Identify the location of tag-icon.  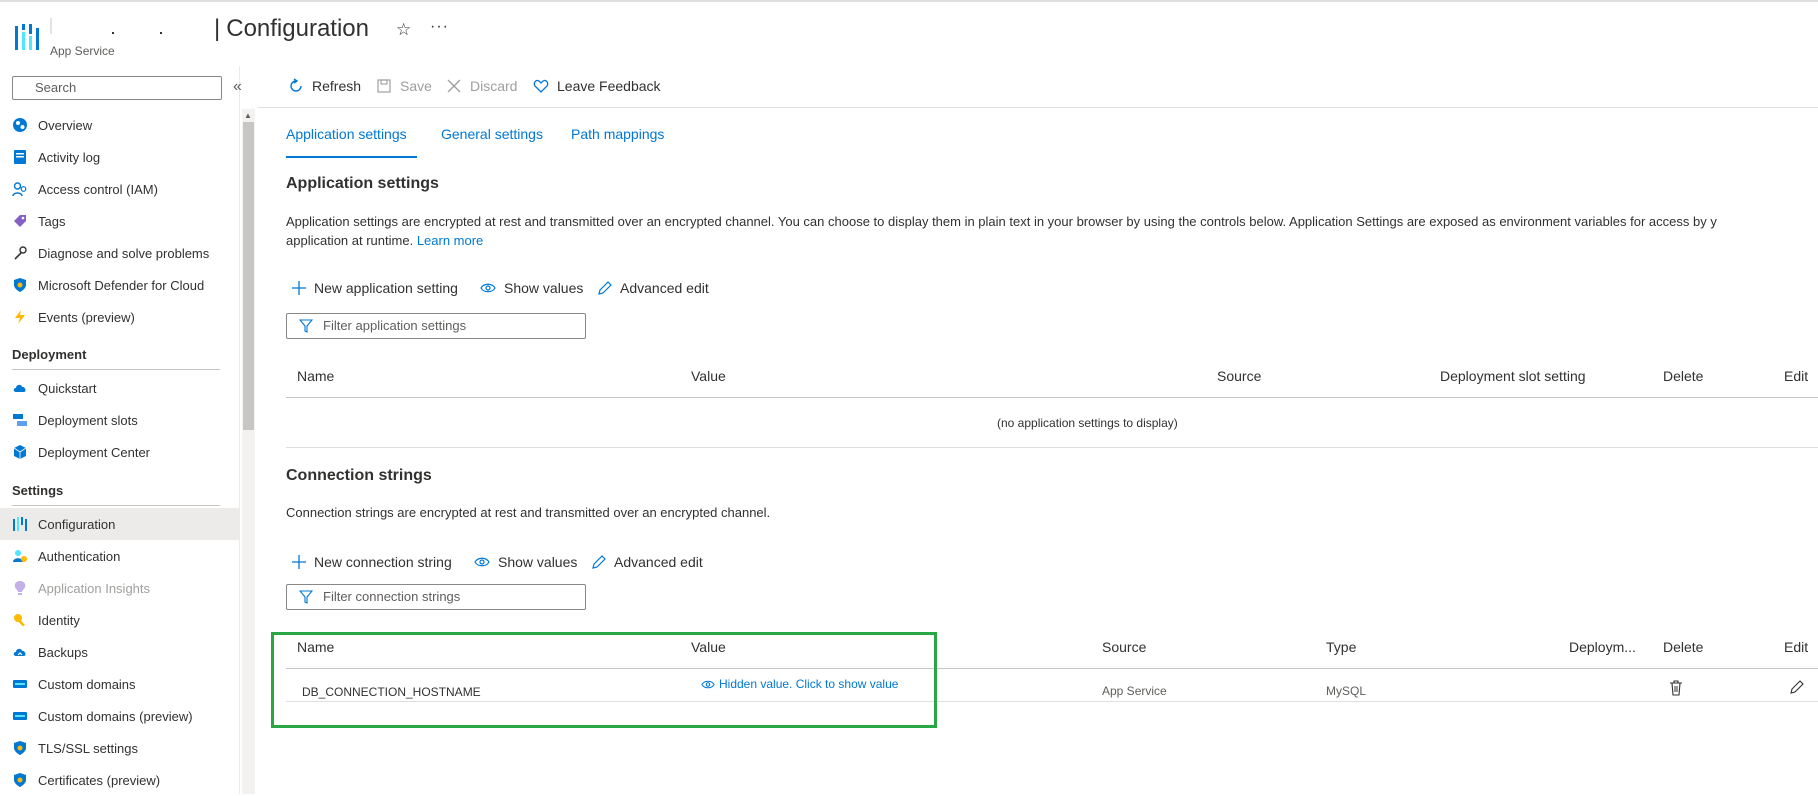
(20, 221).